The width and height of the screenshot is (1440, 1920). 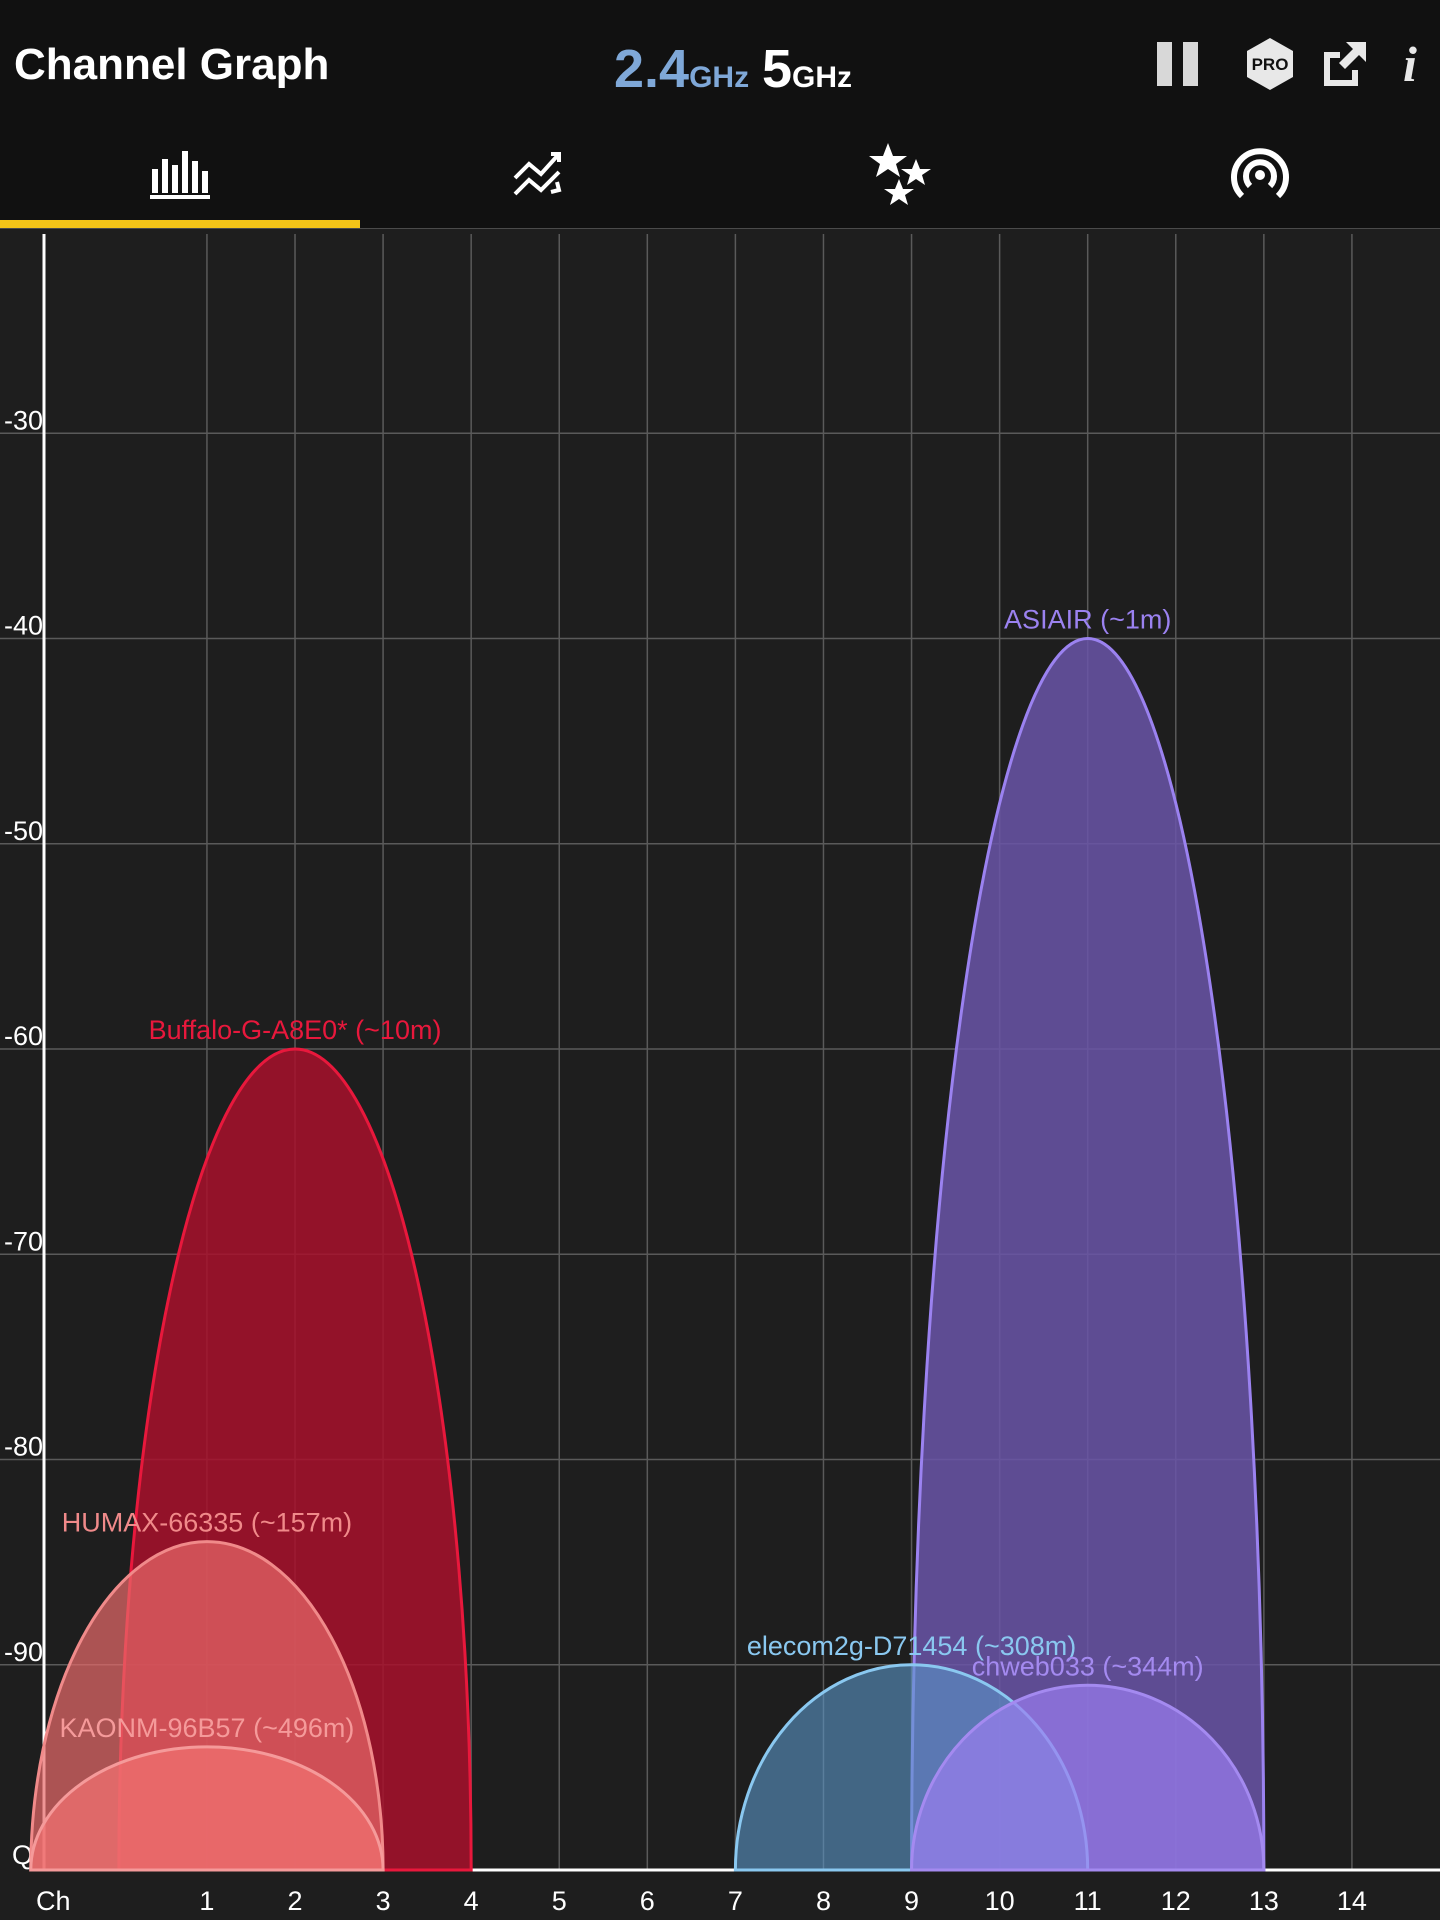 I want to click on share-external-icon, so click(x=1345, y=64).